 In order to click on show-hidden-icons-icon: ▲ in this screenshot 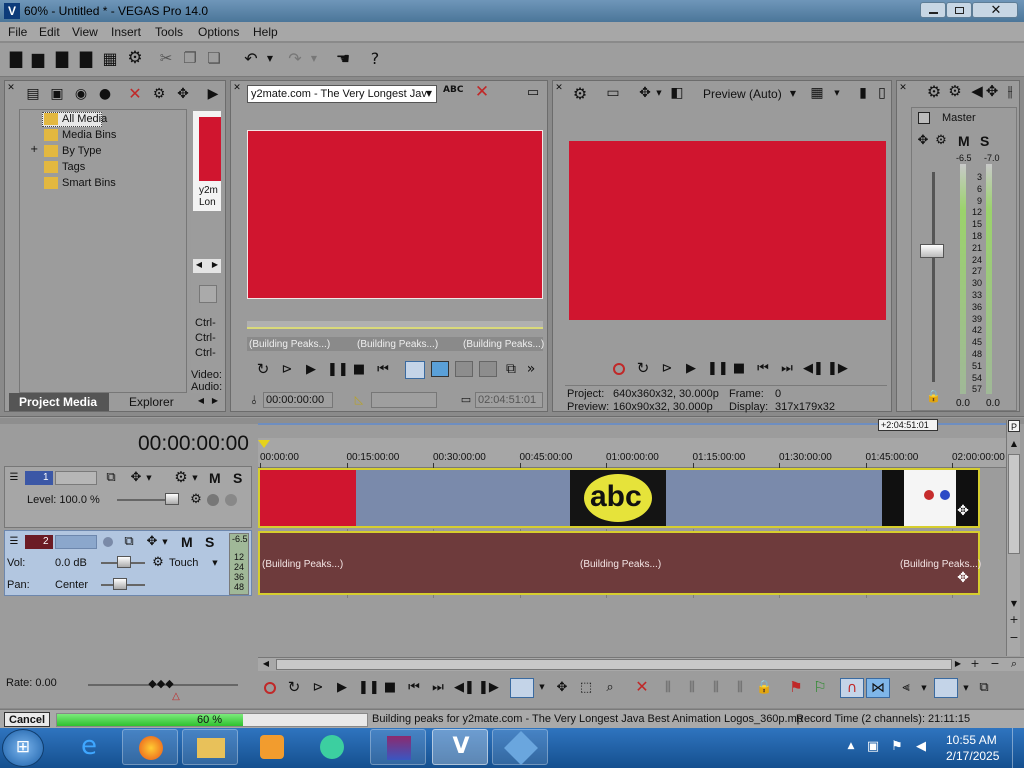, I will do `click(851, 746)`.